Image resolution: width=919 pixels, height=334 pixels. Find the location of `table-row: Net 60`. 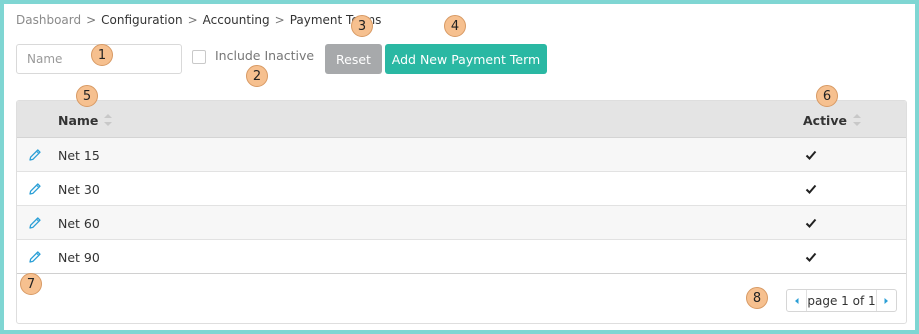

table-row: Net 60 is located at coordinates (461, 223).